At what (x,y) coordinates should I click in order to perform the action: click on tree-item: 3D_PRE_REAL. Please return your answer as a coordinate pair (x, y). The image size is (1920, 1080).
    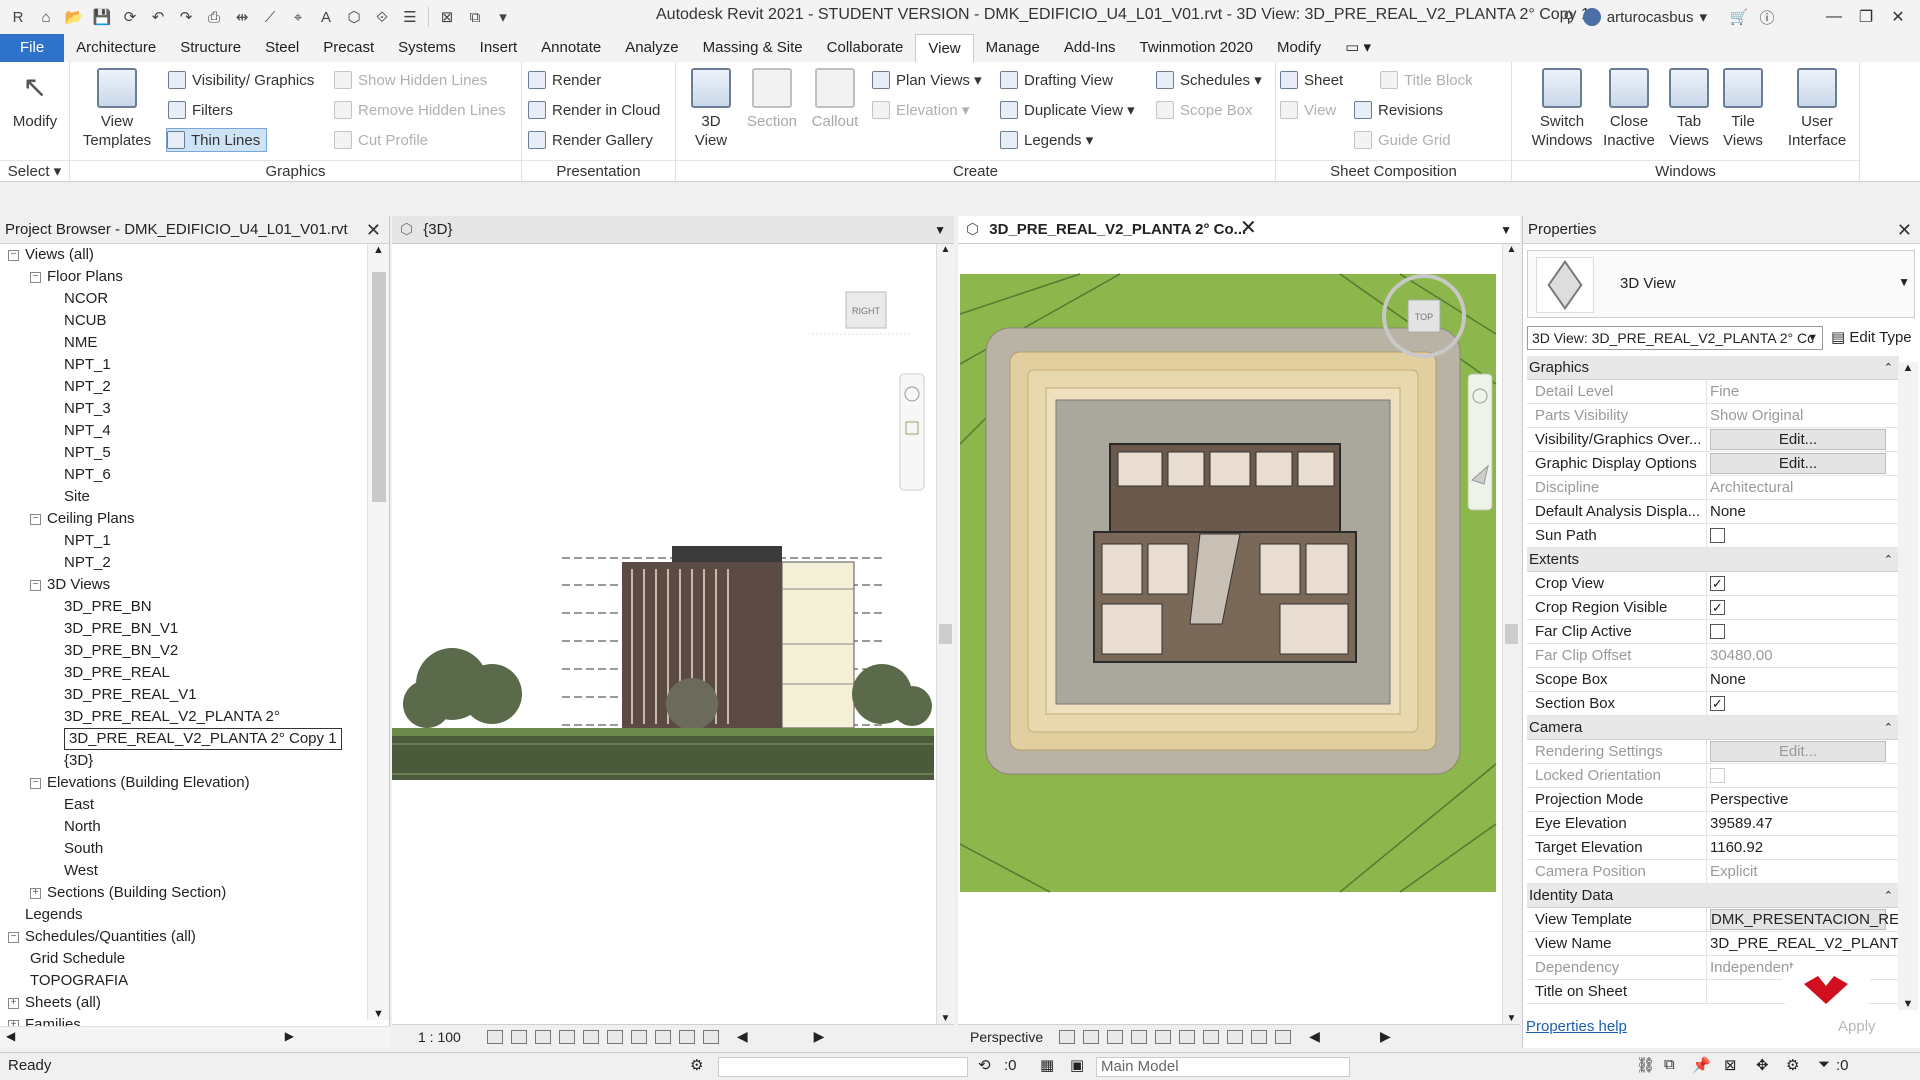
    Looking at the image, I should click on (184, 673).